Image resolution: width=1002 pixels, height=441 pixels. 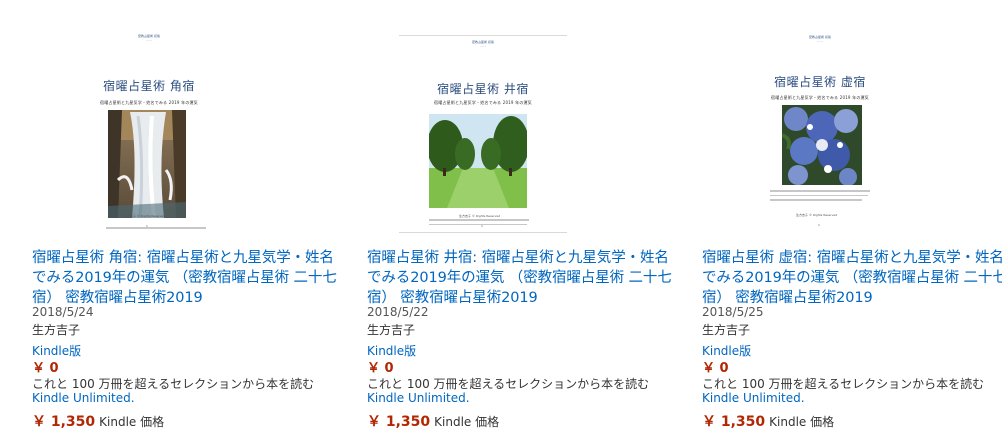 I want to click on publish-date: 2018/5/25, so click(x=733, y=312).